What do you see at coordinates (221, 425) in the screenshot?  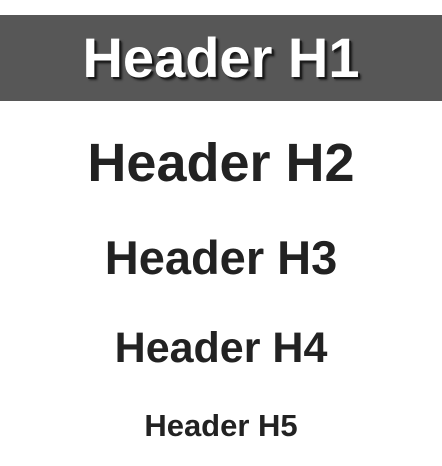 I see `header-h5: Header H5` at bounding box center [221, 425].